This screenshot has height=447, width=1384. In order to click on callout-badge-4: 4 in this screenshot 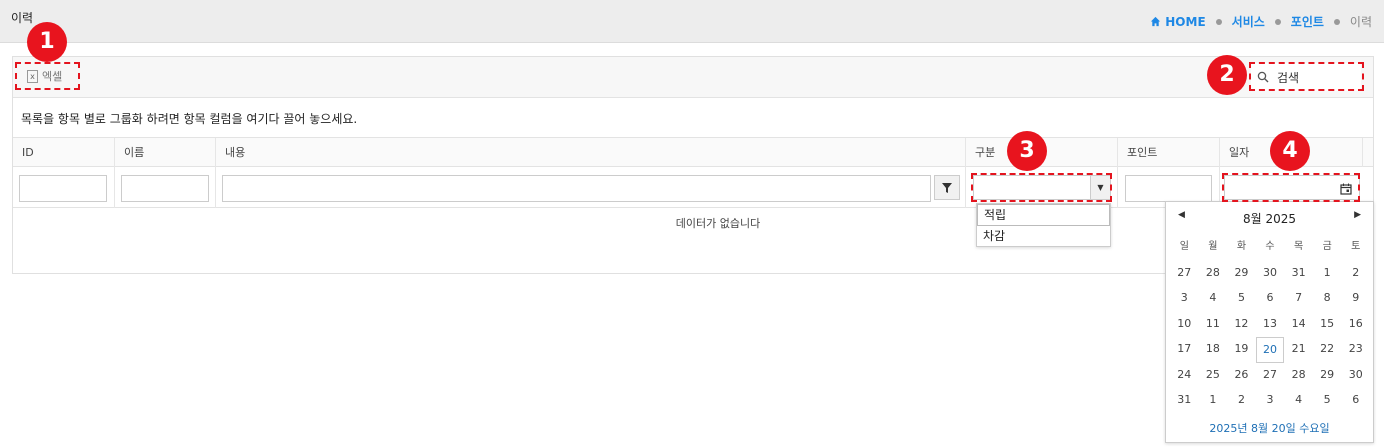, I will do `click(1290, 151)`.